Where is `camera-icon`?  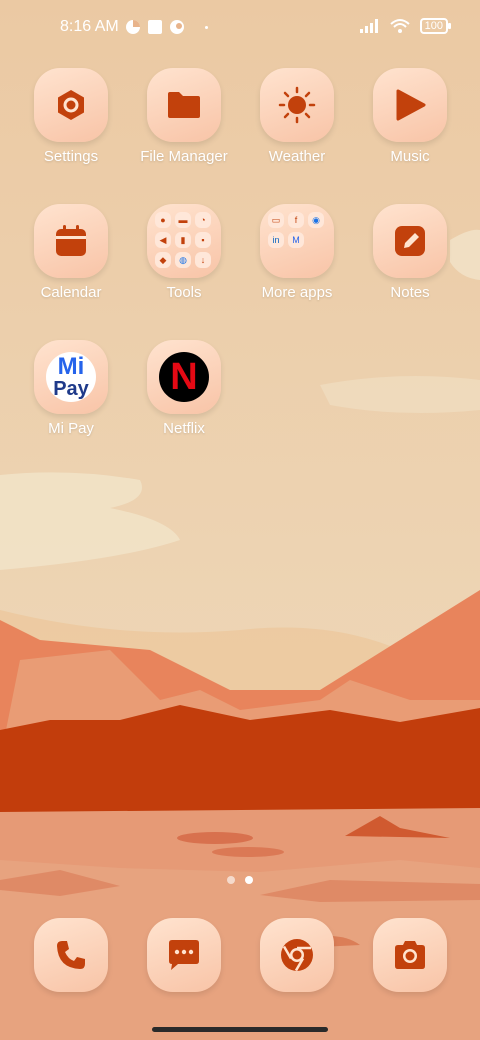 camera-icon is located at coordinates (410, 955).